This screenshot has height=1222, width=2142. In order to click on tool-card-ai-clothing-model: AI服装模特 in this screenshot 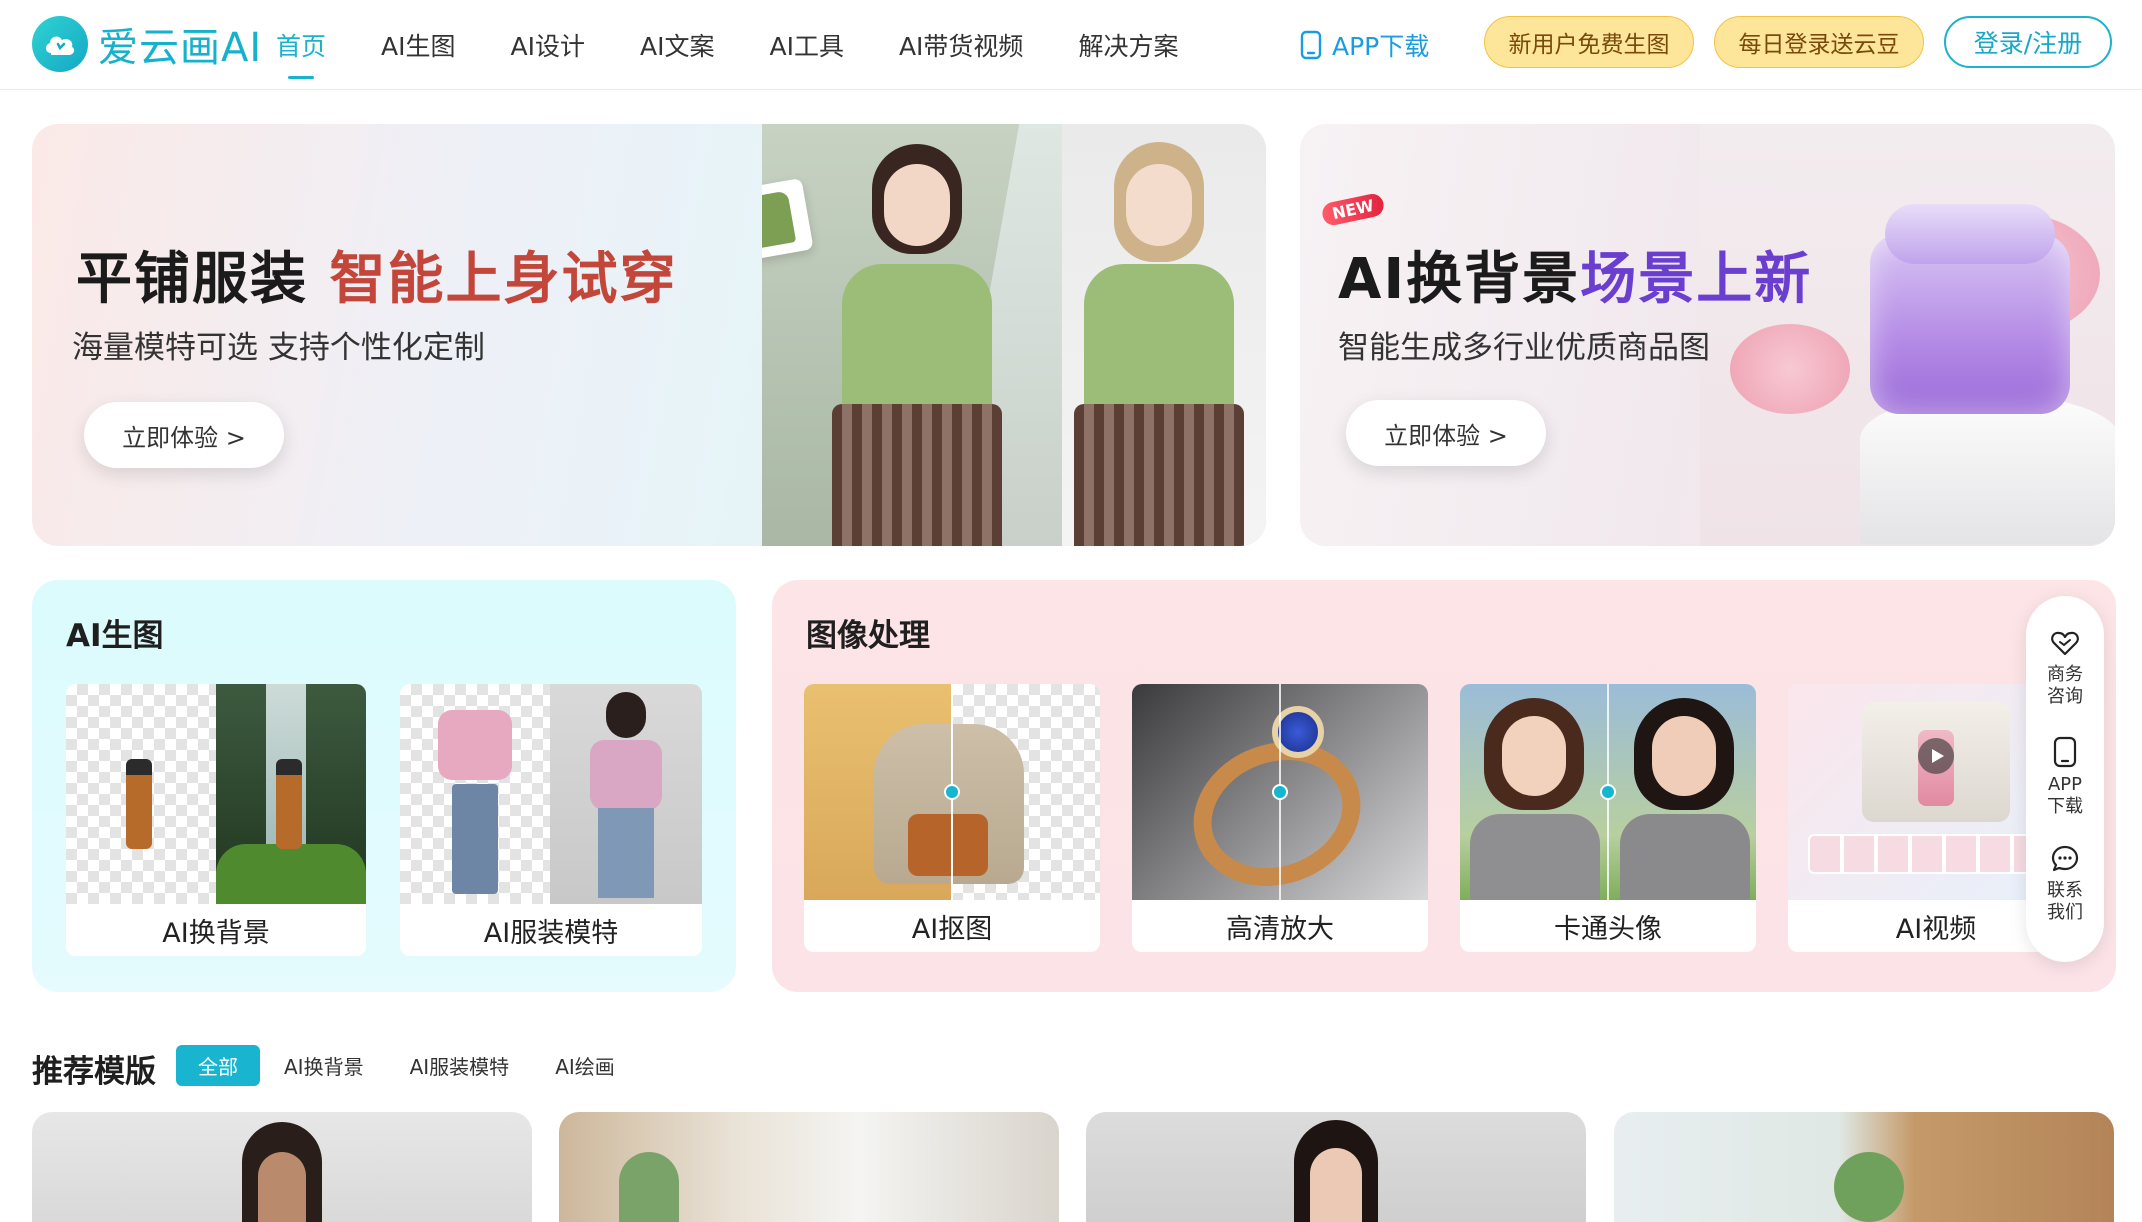, I will do `click(551, 820)`.